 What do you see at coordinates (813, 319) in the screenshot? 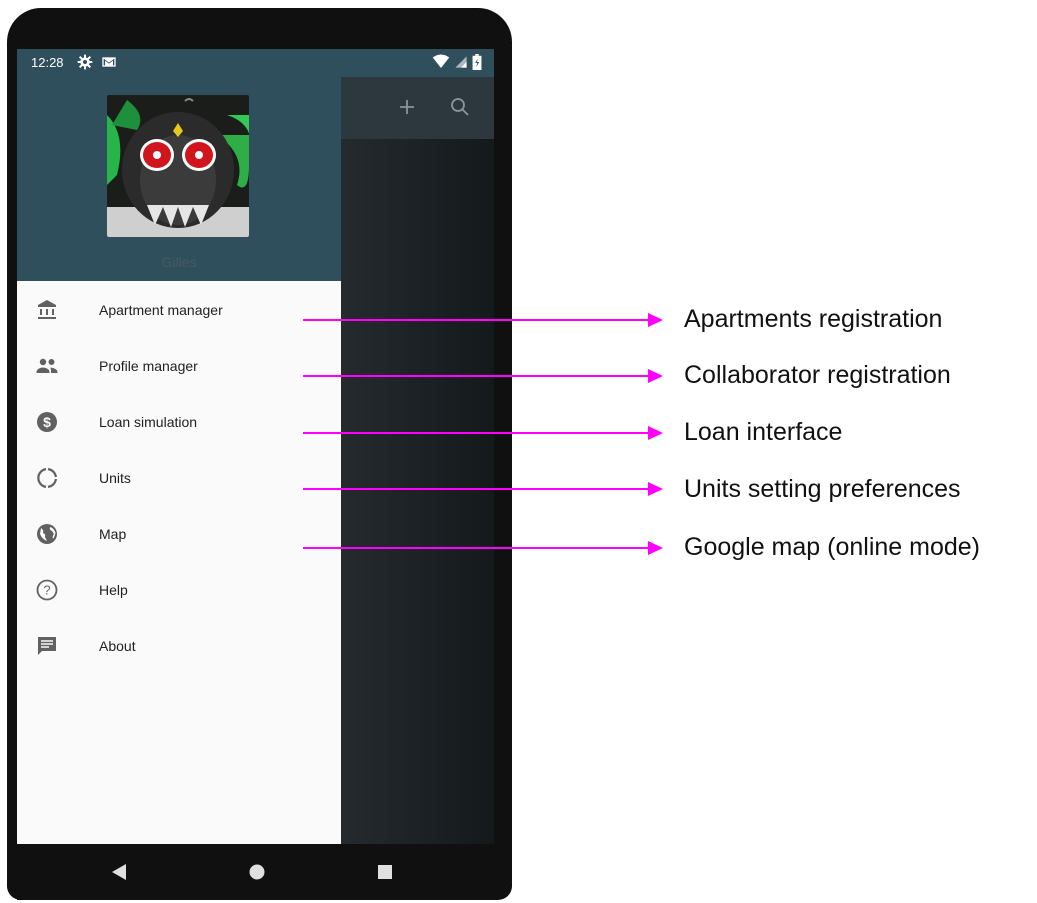
I see `annotation-apartments-registration: Apartments registration` at bounding box center [813, 319].